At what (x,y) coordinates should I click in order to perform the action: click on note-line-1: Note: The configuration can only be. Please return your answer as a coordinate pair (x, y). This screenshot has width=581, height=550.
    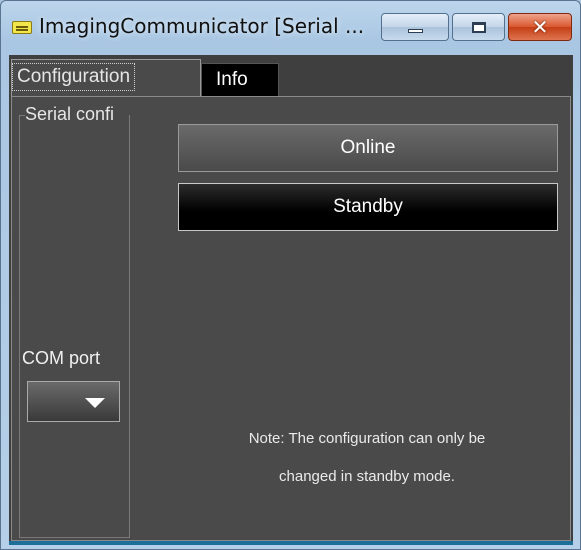
    Looking at the image, I should click on (367, 438).